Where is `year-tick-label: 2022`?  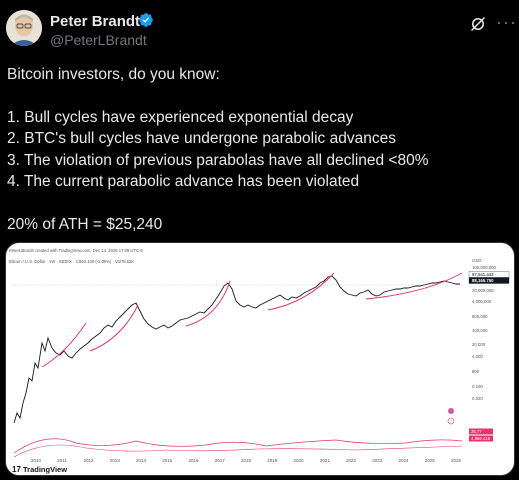
year-tick-label: 2022 is located at coordinates (351, 460).